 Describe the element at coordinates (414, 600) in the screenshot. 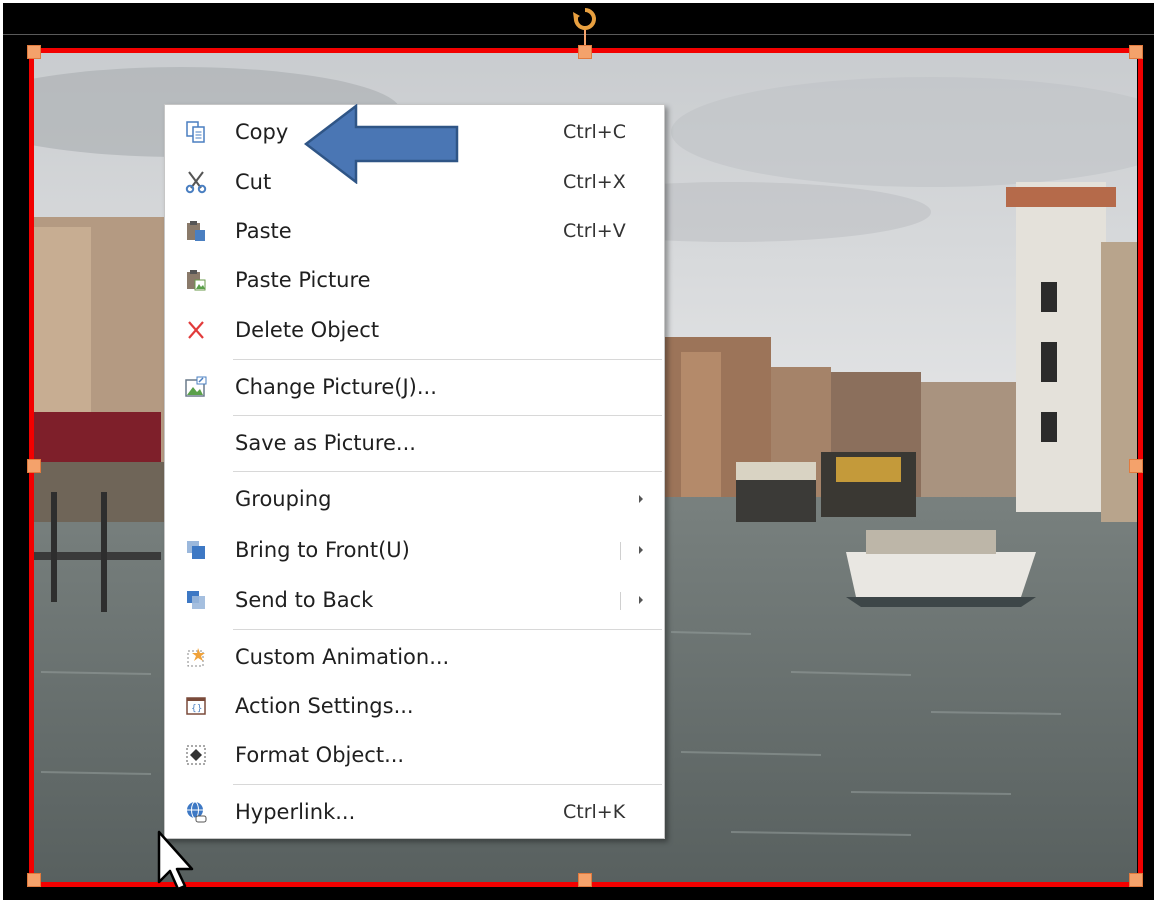

I see `menu-item-send-to-back: Send to Back` at that location.